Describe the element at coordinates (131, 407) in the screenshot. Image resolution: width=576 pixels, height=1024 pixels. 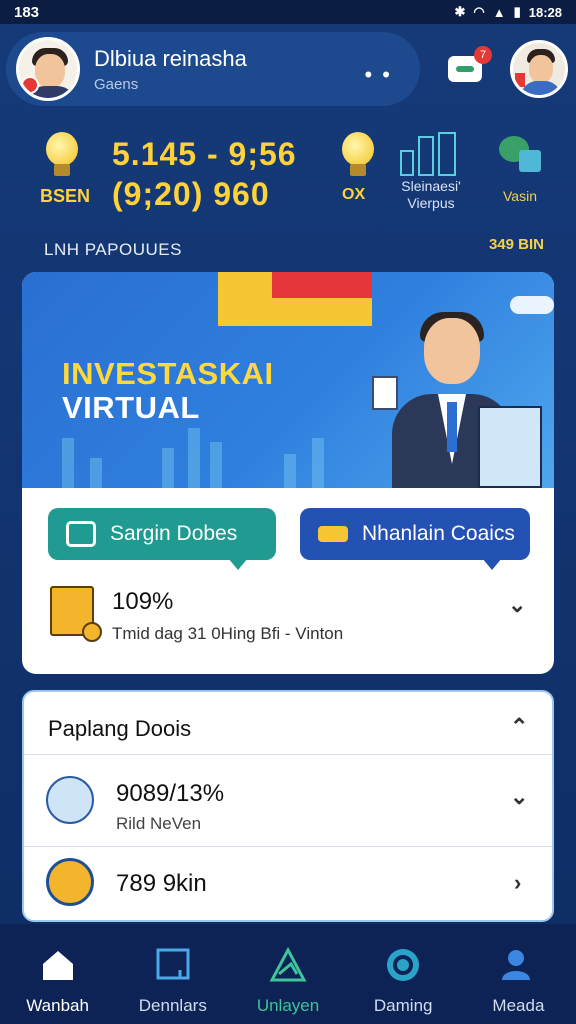
I see `banner-subtitle: VIRTUAL` at that location.